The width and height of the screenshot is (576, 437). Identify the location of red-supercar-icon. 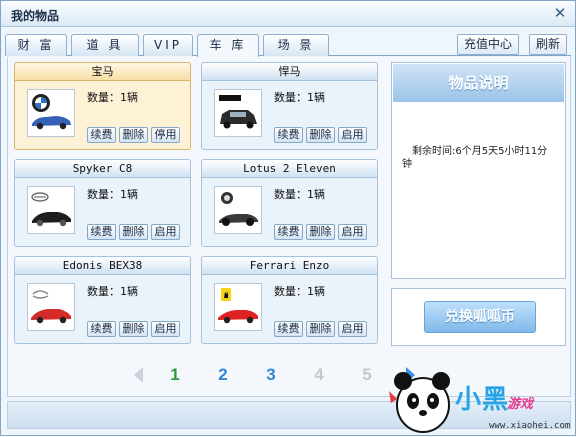
(238, 317).